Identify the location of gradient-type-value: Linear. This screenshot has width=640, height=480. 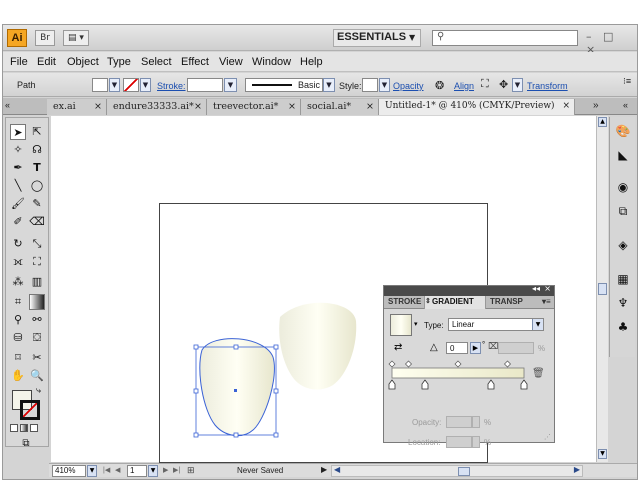
(463, 324).